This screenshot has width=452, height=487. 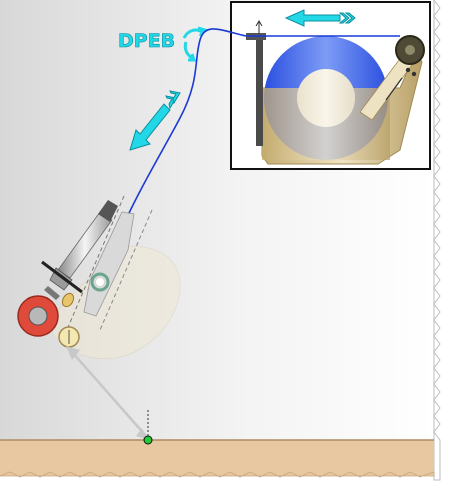 What do you see at coordinates (259, 91) in the screenshot?
I see `guide-post` at bounding box center [259, 91].